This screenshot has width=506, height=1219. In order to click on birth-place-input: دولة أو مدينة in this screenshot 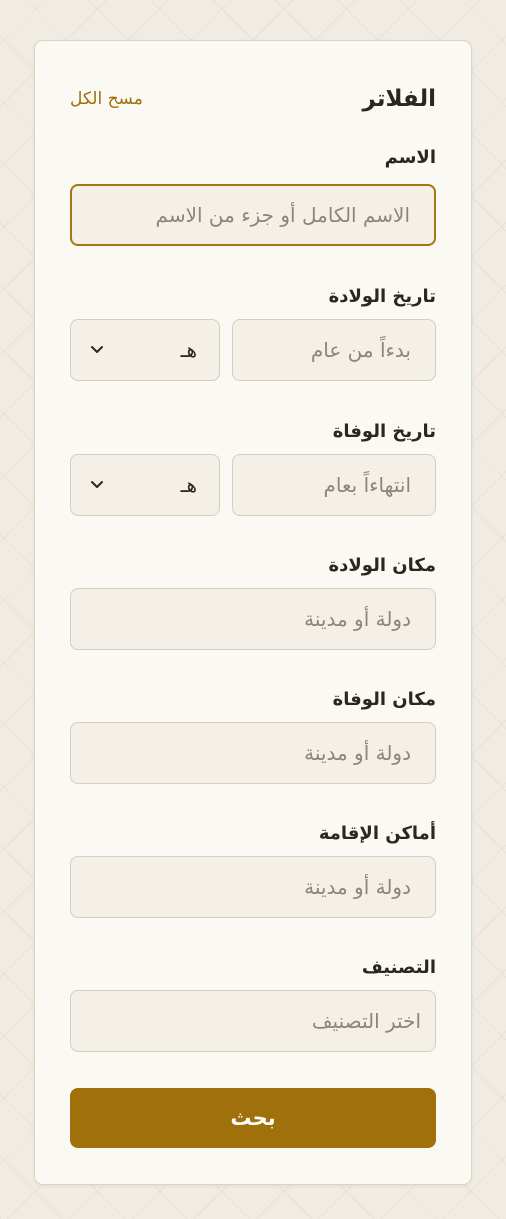, I will do `click(253, 619)`.